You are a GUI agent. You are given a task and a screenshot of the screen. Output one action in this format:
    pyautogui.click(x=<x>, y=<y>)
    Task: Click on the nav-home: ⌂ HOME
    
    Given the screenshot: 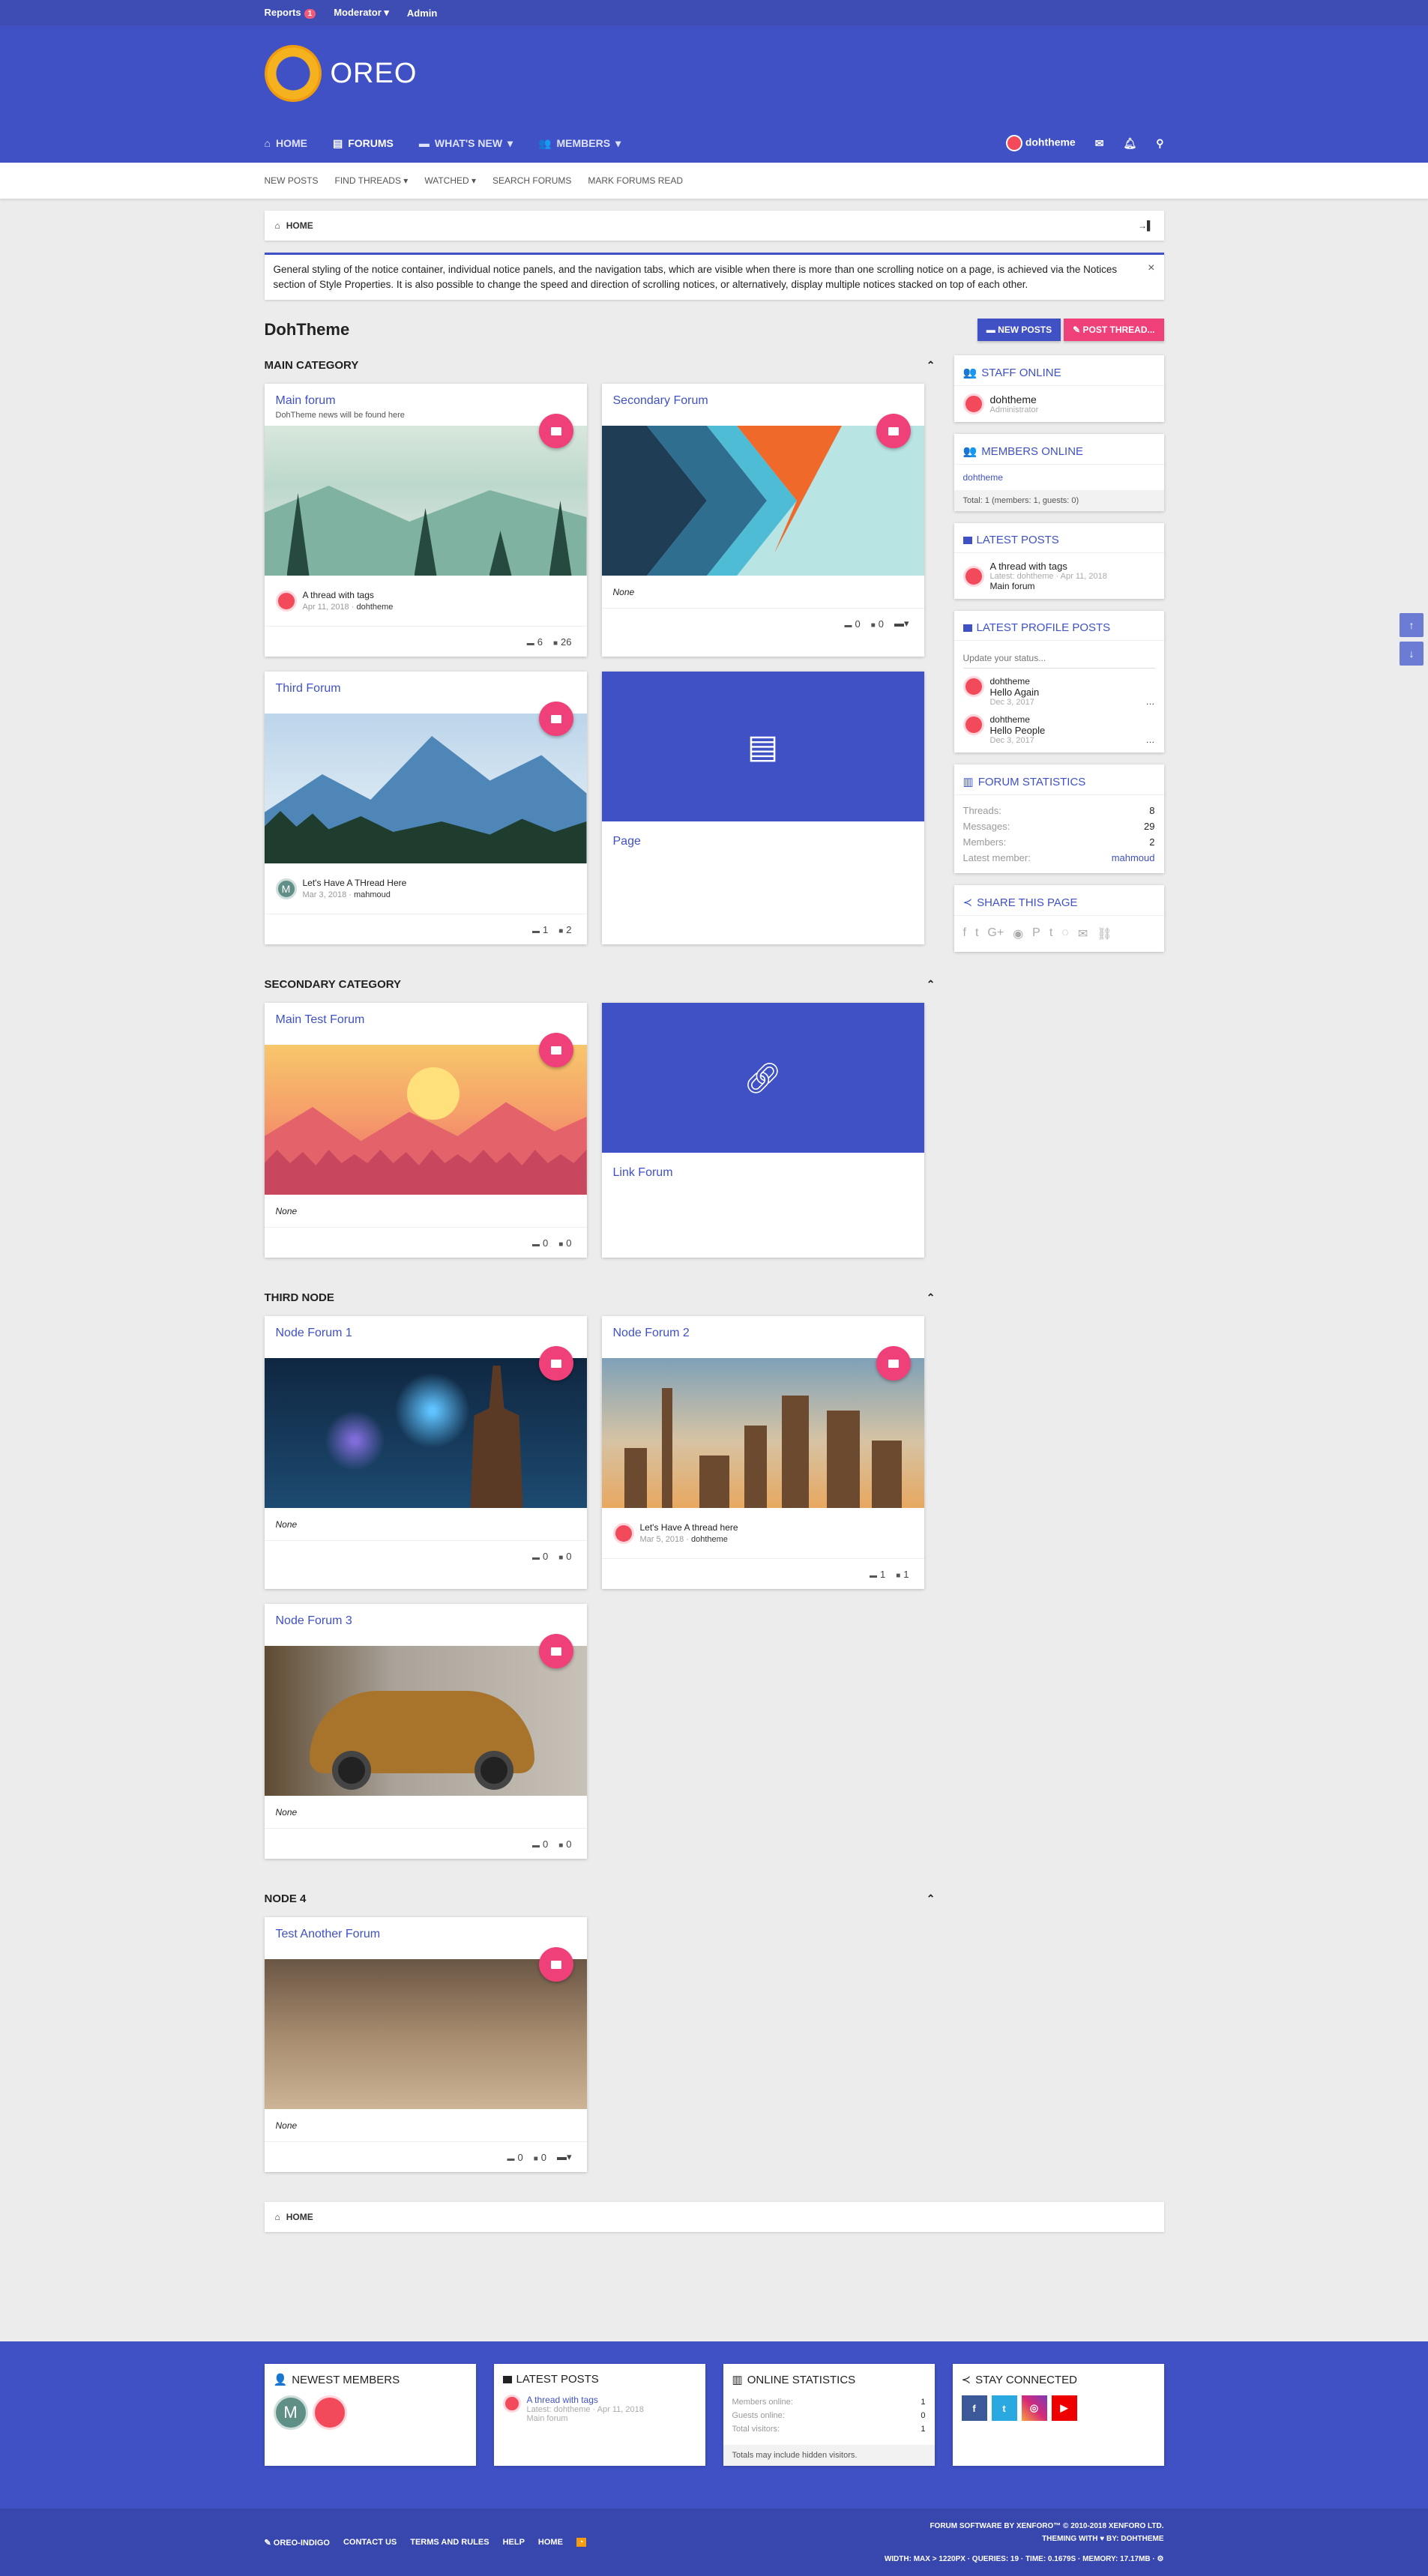 What is the action you would take?
    pyautogui.click(x=286, y=143)
    